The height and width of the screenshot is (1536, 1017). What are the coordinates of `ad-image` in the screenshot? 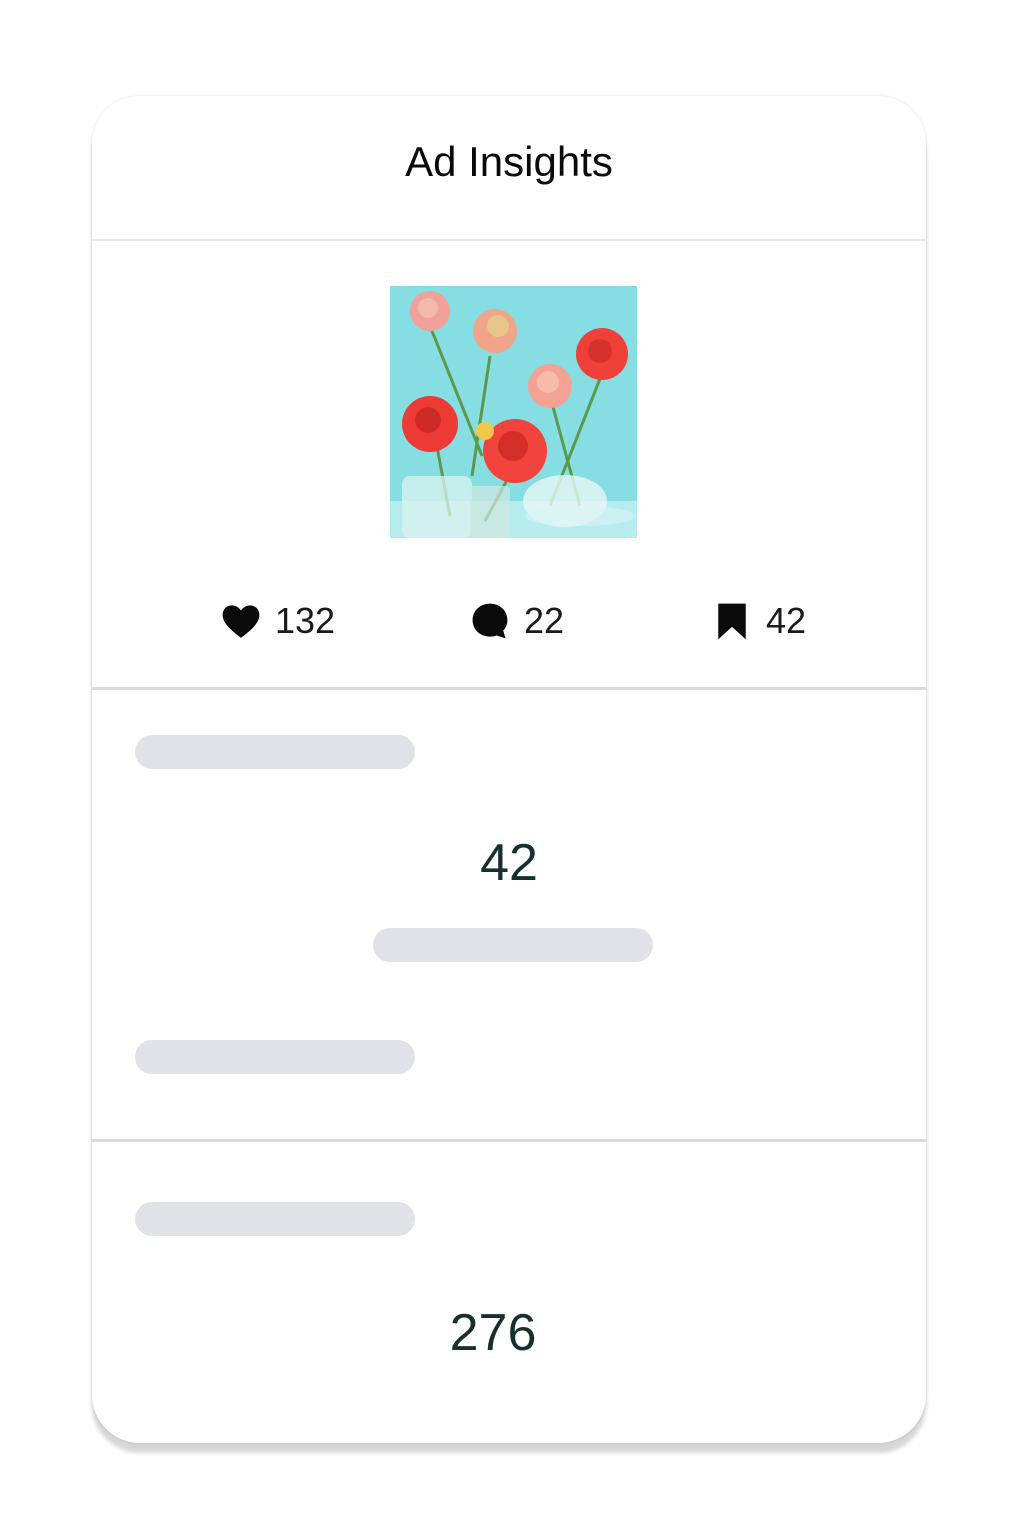 It's located at (513, 412).